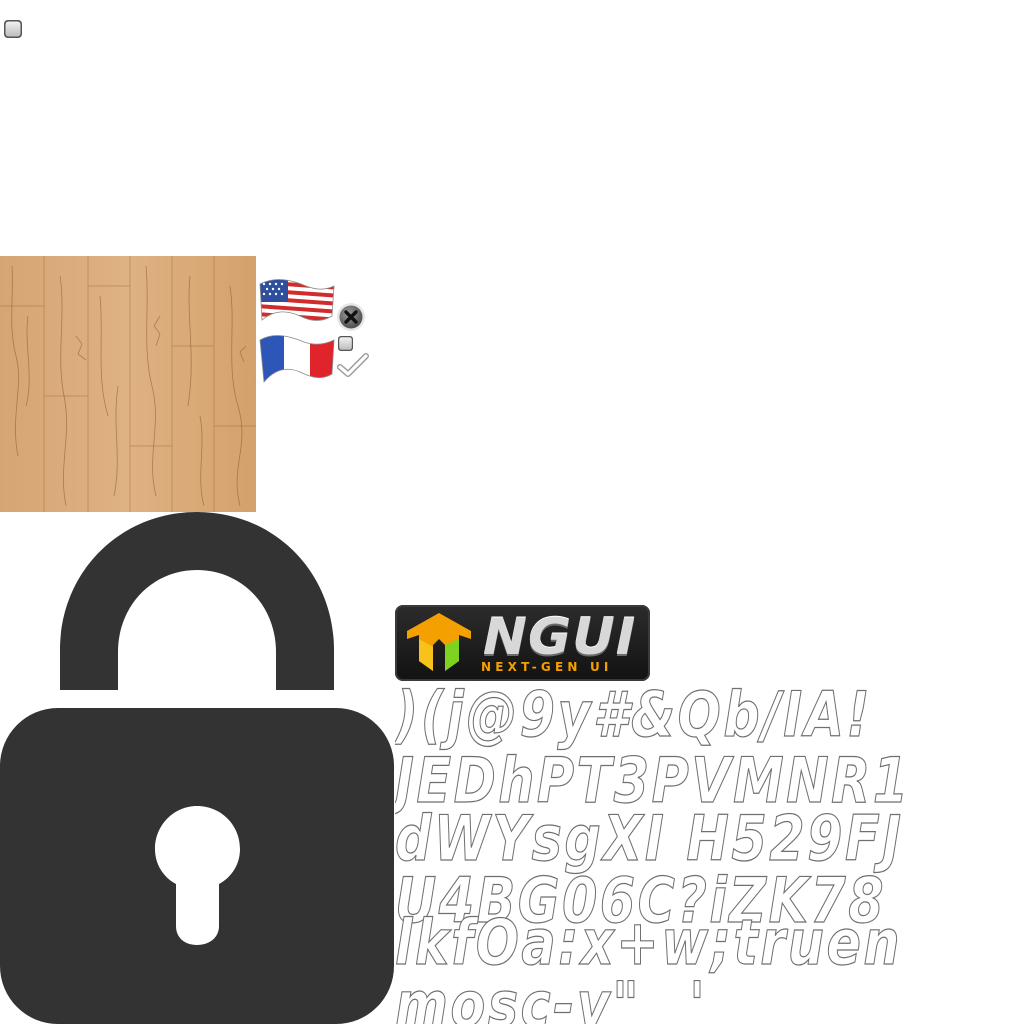 Image resolution: width=1024 pixels, height=1024 pixels. I want to click on wood-texture, so click(128, 384).